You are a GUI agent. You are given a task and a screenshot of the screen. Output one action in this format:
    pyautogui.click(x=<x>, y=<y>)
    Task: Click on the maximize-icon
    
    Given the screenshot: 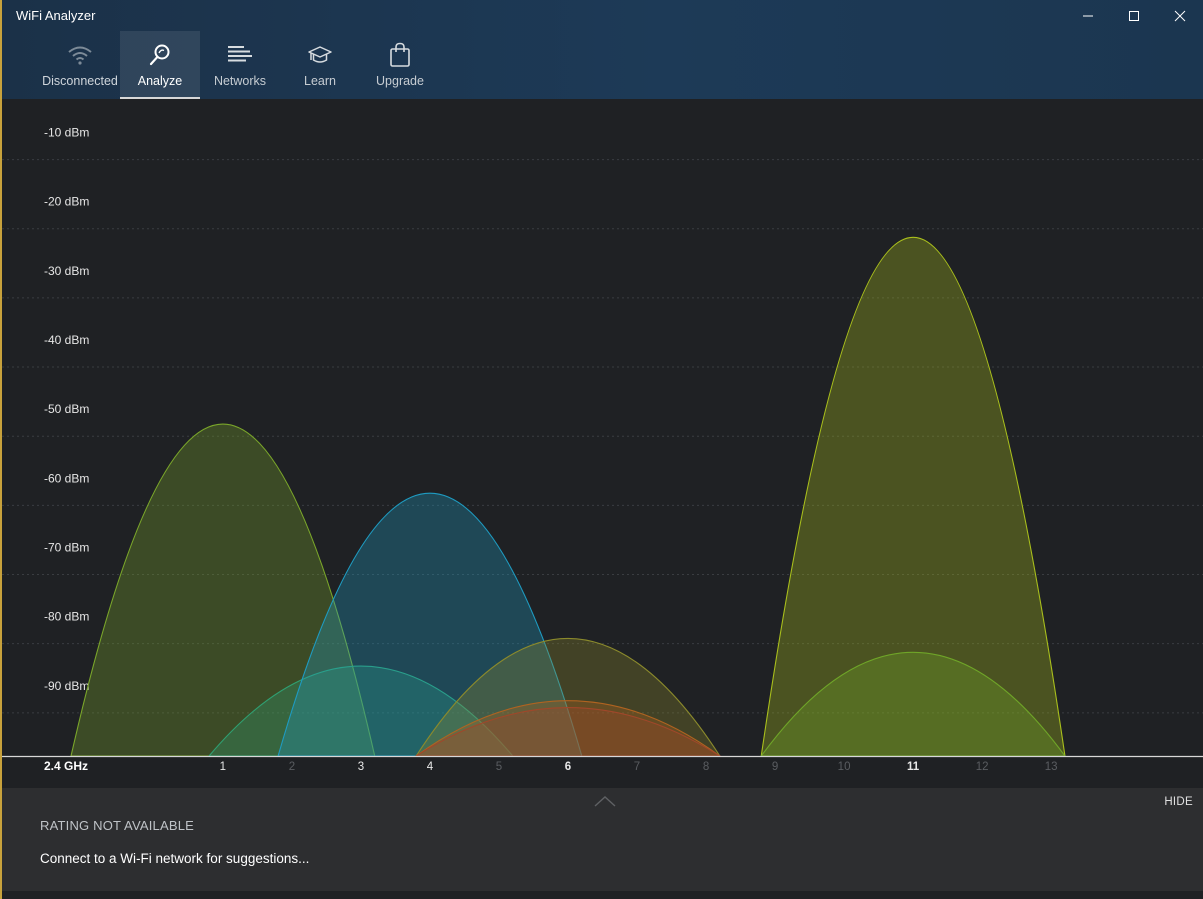 What is the action you would take?
    pyautogui.click(x=1134, y=16)
    